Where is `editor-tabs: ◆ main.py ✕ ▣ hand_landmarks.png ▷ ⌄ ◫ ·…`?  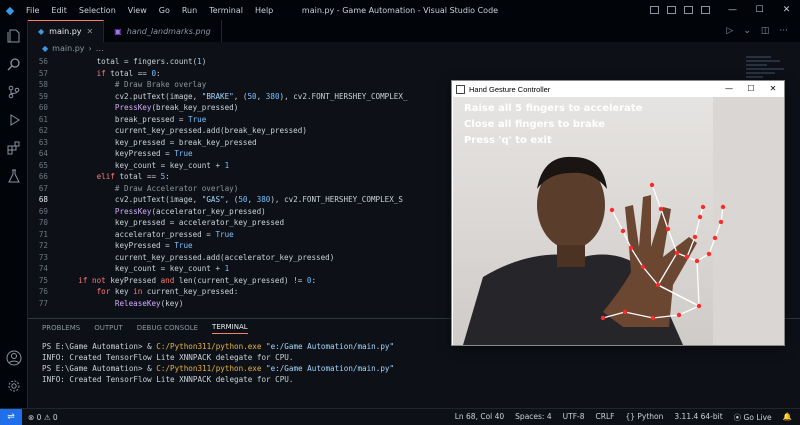 editor-tabs: ◆ main.py ✕ ▣ hand_landmarks.png ▷ ⌄ ◫ ·… is located at coordinates (414, 31).